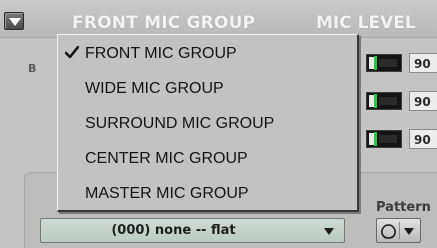 Image resolution: width=437 pixels, height=248 pixels. What do you see at coordinates (32, 68) in the screenshot?
I see `row-label: B` at bounding box center [32, 68].